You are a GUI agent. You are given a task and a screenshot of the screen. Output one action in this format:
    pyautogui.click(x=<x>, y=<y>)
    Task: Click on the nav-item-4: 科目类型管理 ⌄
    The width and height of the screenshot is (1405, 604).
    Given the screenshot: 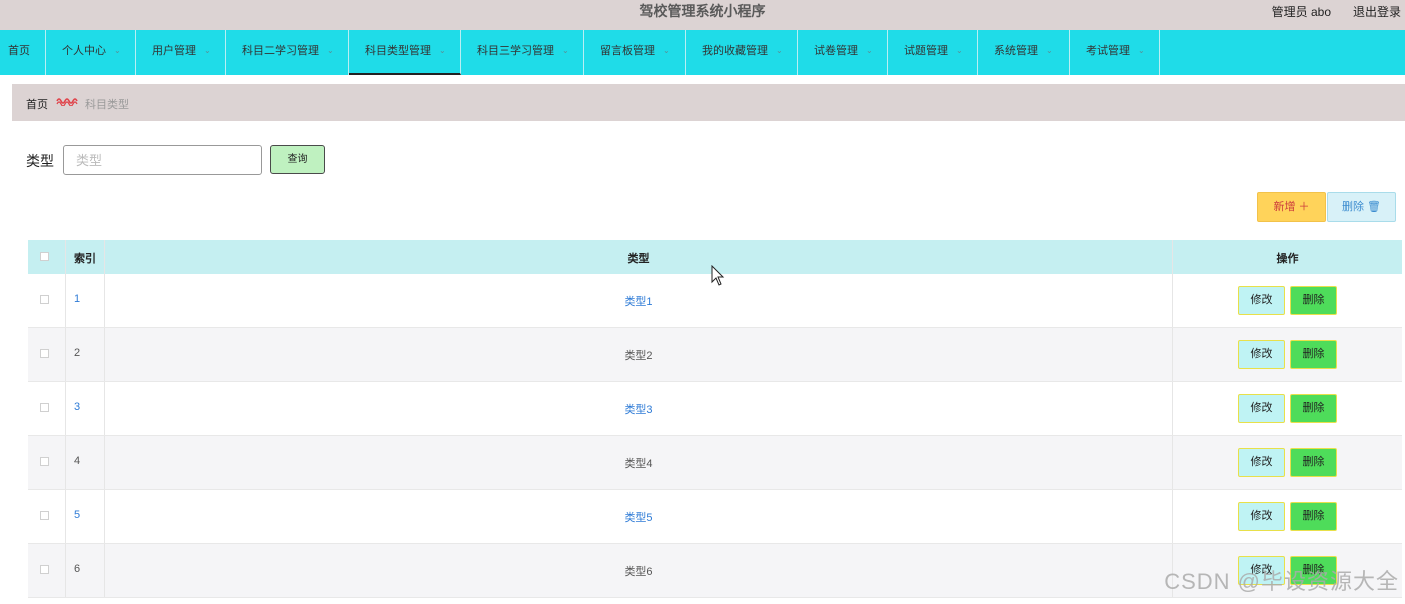 What is the action you would take?
    pyautogui.click(x=405, y=52)
    